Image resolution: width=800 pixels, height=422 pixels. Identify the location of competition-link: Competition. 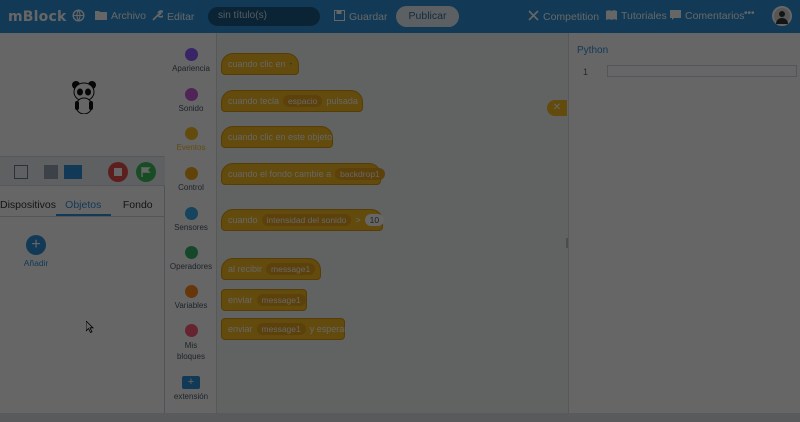
(563, 16).